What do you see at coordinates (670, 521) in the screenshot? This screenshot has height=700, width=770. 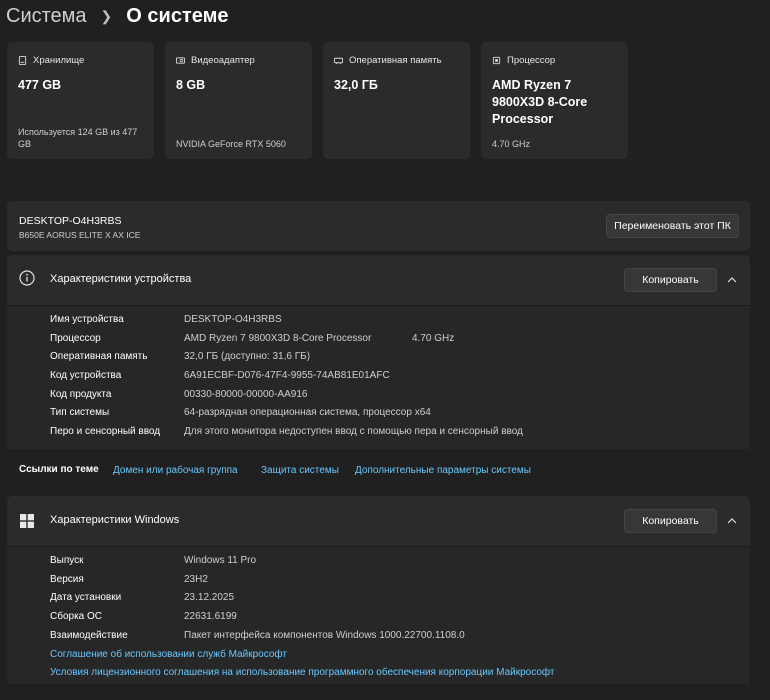 I see `copy-windows-specs-button: Копировать` at bounding box center [670, 521].